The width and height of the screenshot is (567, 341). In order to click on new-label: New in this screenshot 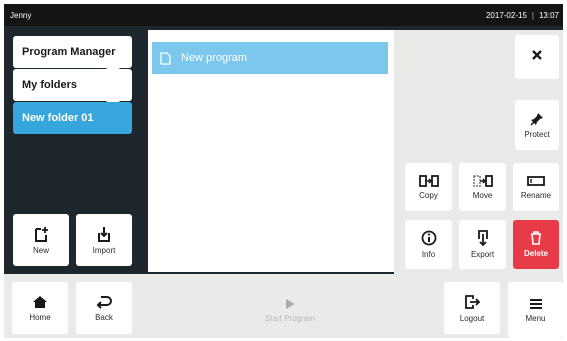, I will do `click(40, 250)`.